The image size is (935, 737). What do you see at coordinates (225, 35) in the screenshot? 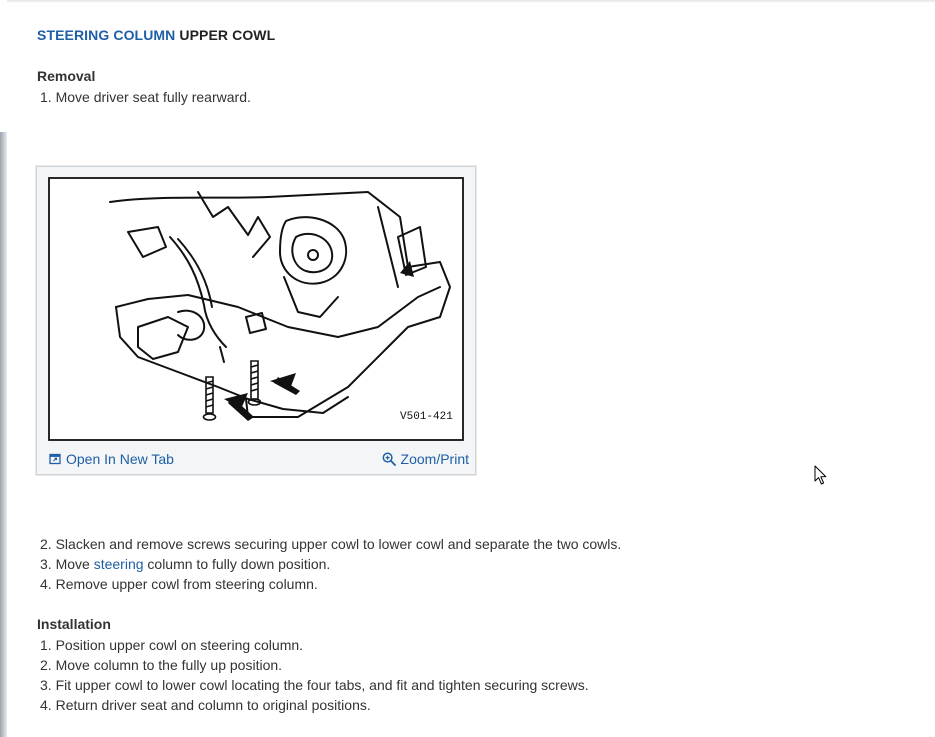
I see `page-title-rest: UPPER COWL` at bounding box center [225, 35].